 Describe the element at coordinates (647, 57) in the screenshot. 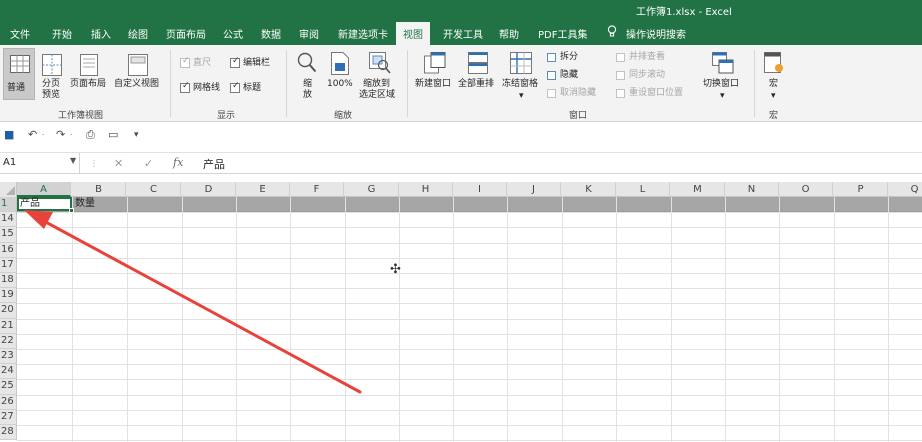

I see `view-side-by-side-button: 并排查看` at that location.